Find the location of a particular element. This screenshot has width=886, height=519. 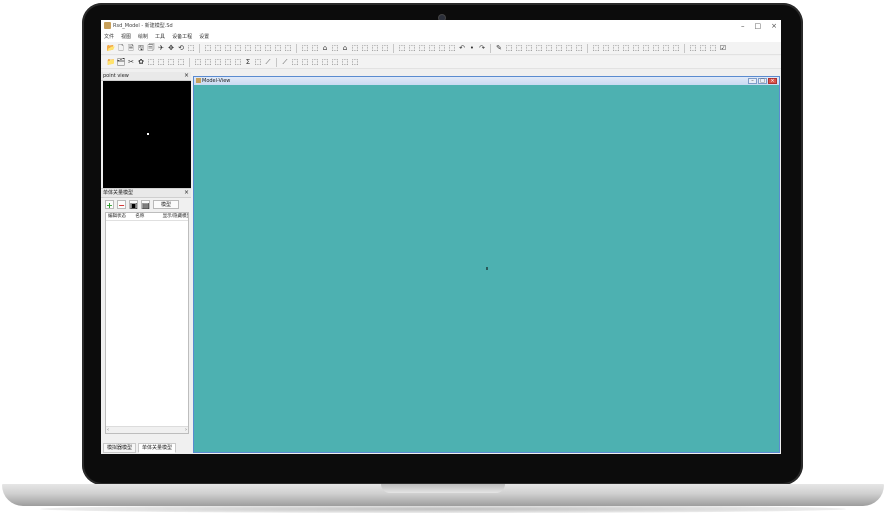

toolbar-tool-icon: ⌂ is located at coordinates (325, 48).